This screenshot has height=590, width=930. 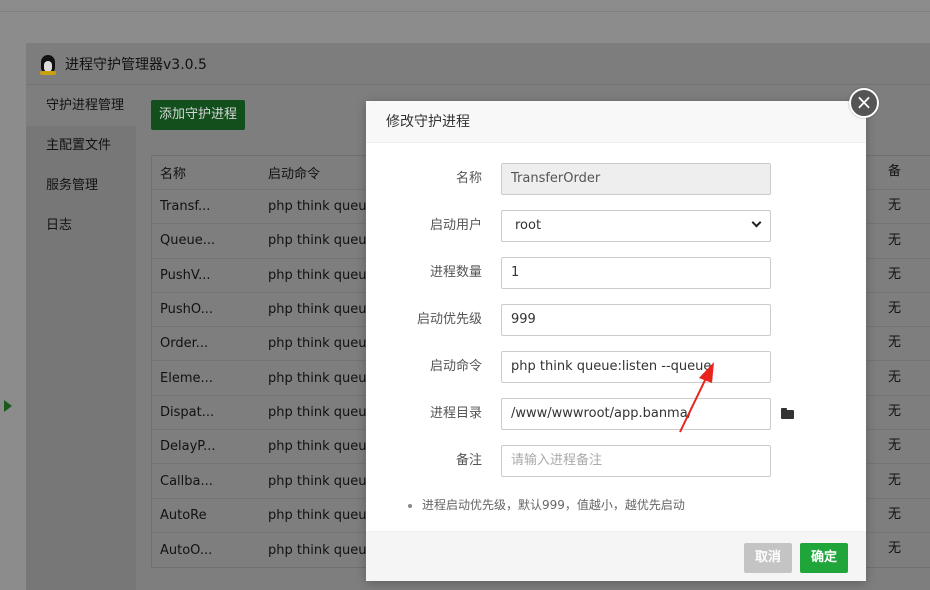 I want to click on modal-title: 修改守护进程, so click(x=616, y=122).